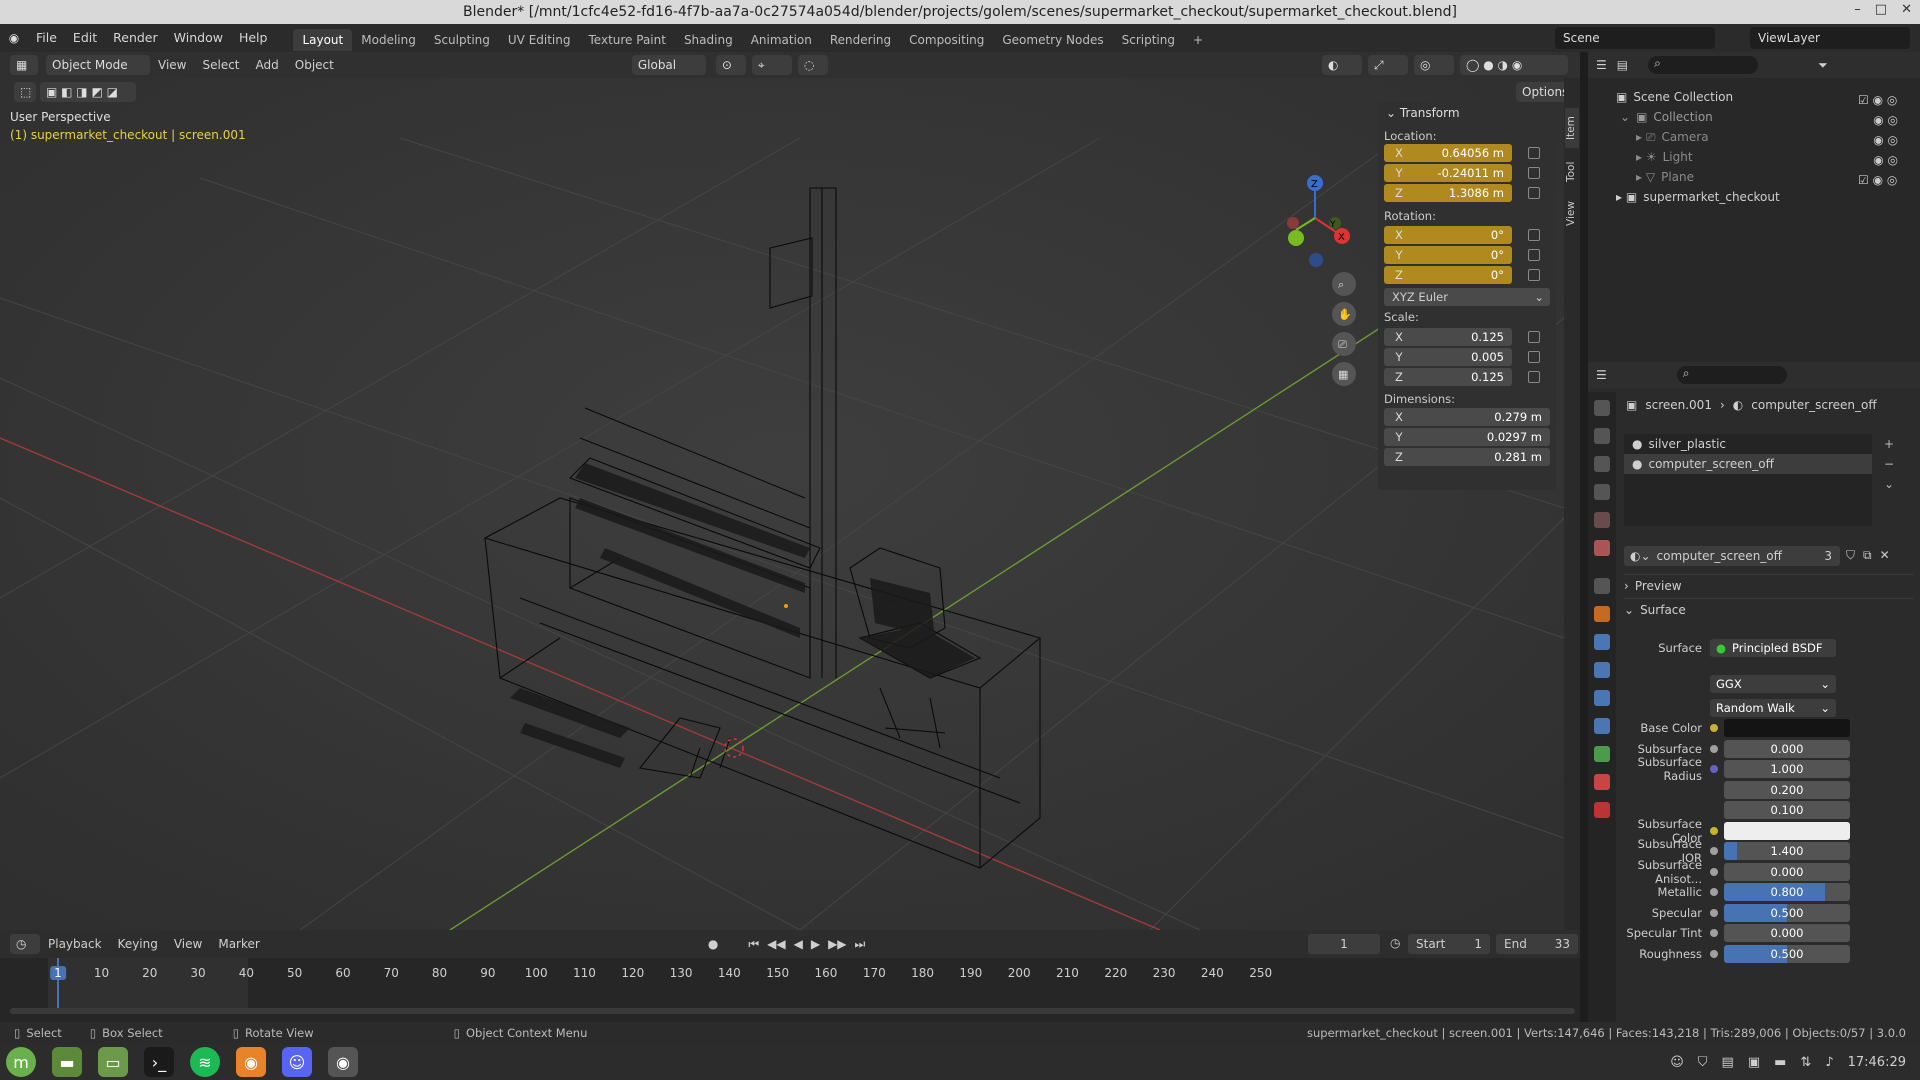  Describe the element at coordinates (1741, 556) in the screenshot. I see `material-name-field: computer_screen_off` at that location.